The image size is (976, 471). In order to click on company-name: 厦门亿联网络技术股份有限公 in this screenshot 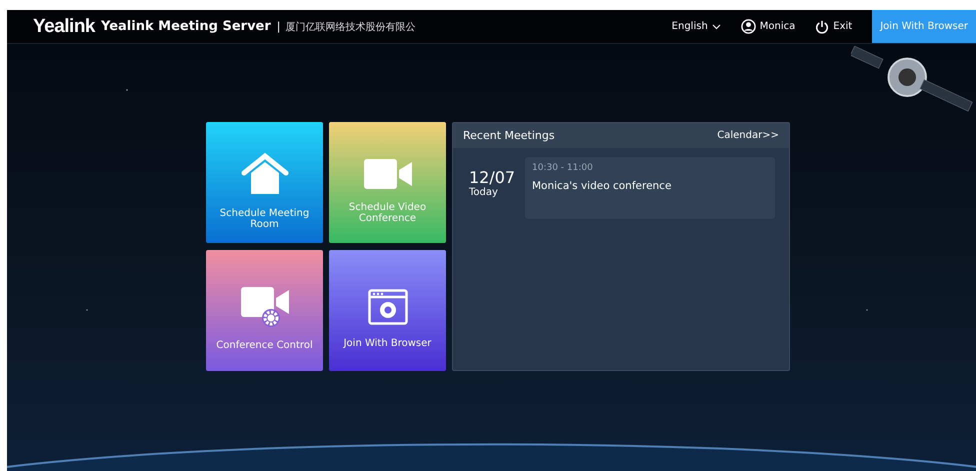, I will do `click(351, 27)`.